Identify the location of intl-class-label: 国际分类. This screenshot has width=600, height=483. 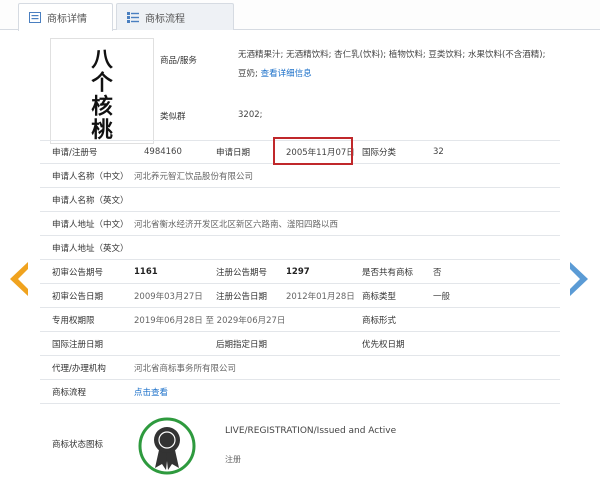
(379, 153).